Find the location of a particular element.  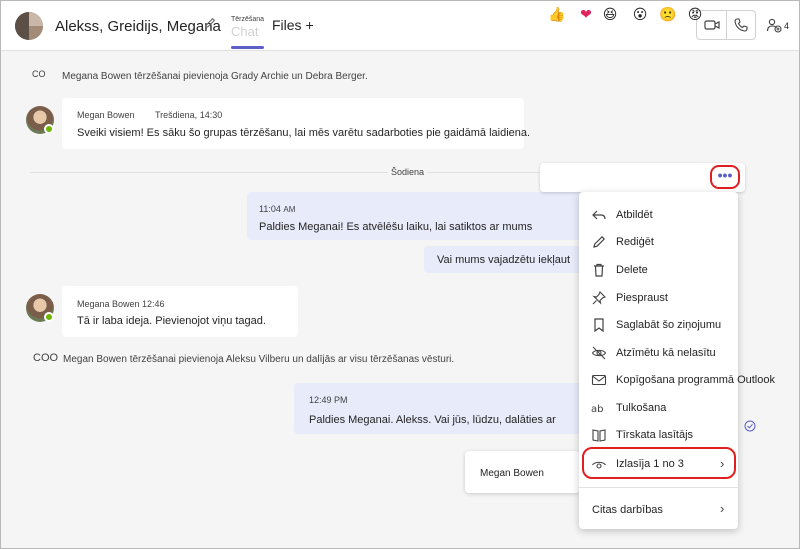

mail-icon is located at coordinates (599, 380).